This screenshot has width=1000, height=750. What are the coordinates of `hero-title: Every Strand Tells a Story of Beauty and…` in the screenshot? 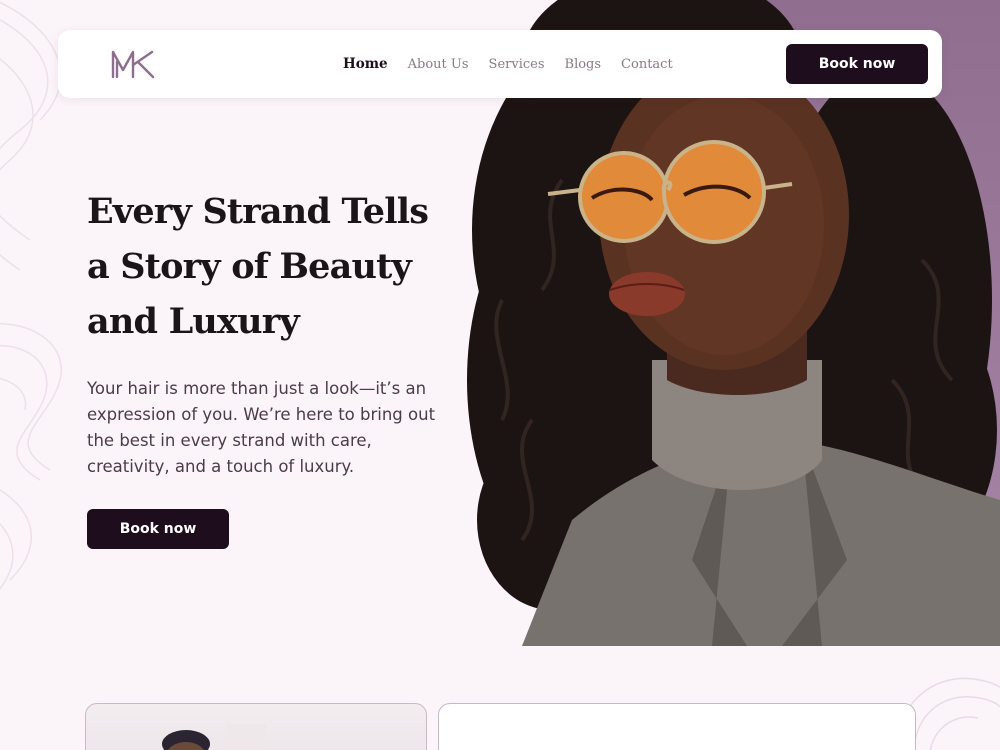 It's located at (258, 266).